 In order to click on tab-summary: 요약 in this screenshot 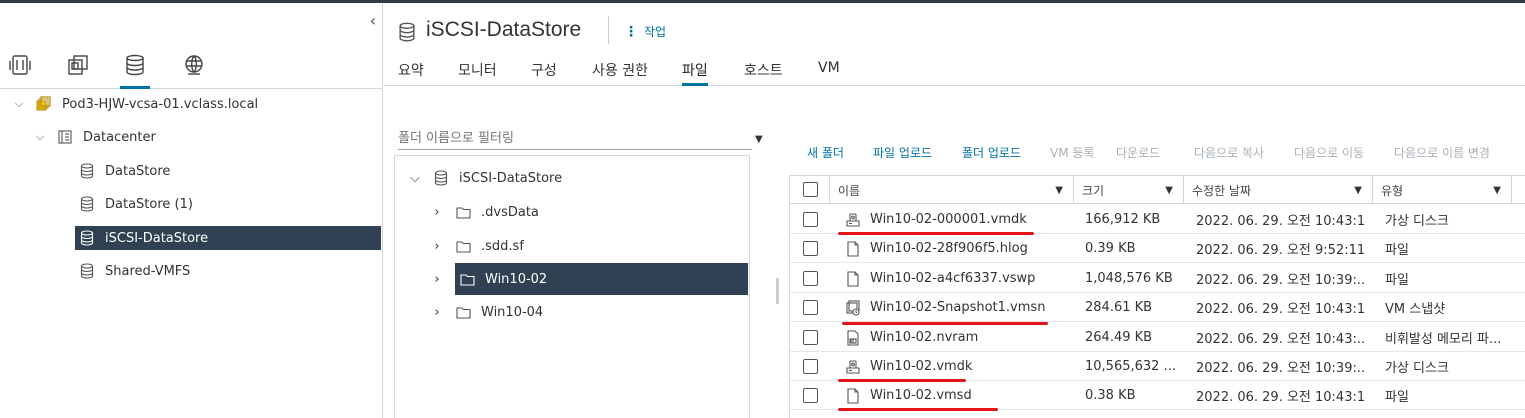, I will do `click(411, 73)`.